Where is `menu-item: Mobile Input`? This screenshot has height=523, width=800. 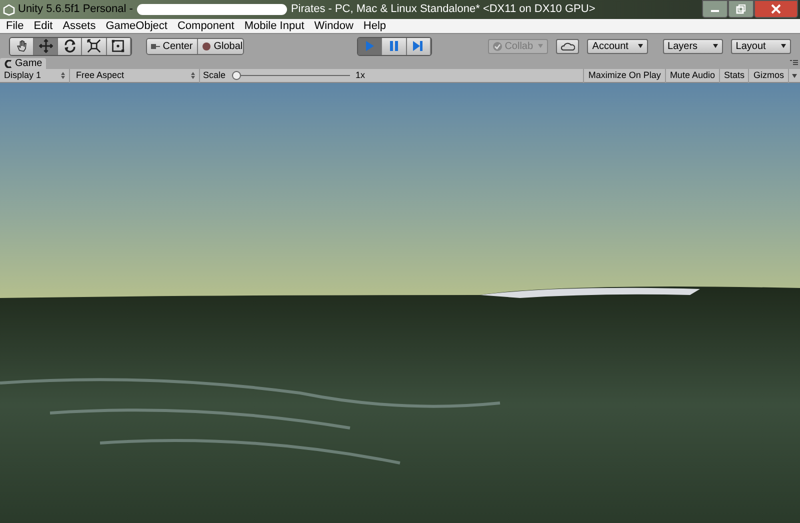
menu-item: Mobile Input is located at coordinates (274, 26).